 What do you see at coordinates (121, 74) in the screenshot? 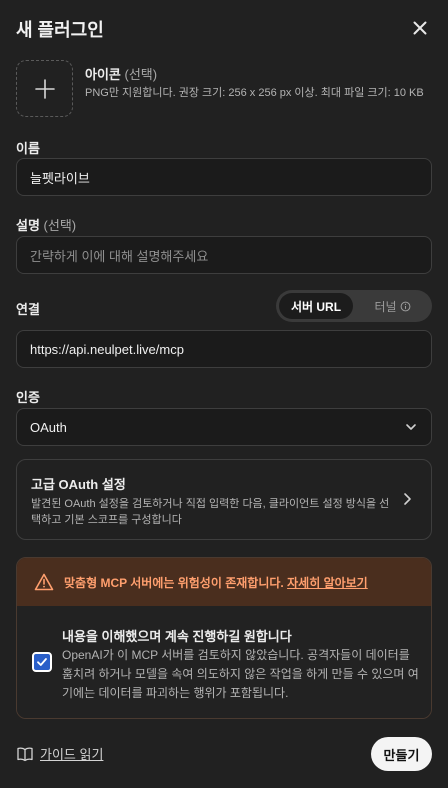
I see `icon-label: 아이콘 (선택)` at bounding box center [121, 74].